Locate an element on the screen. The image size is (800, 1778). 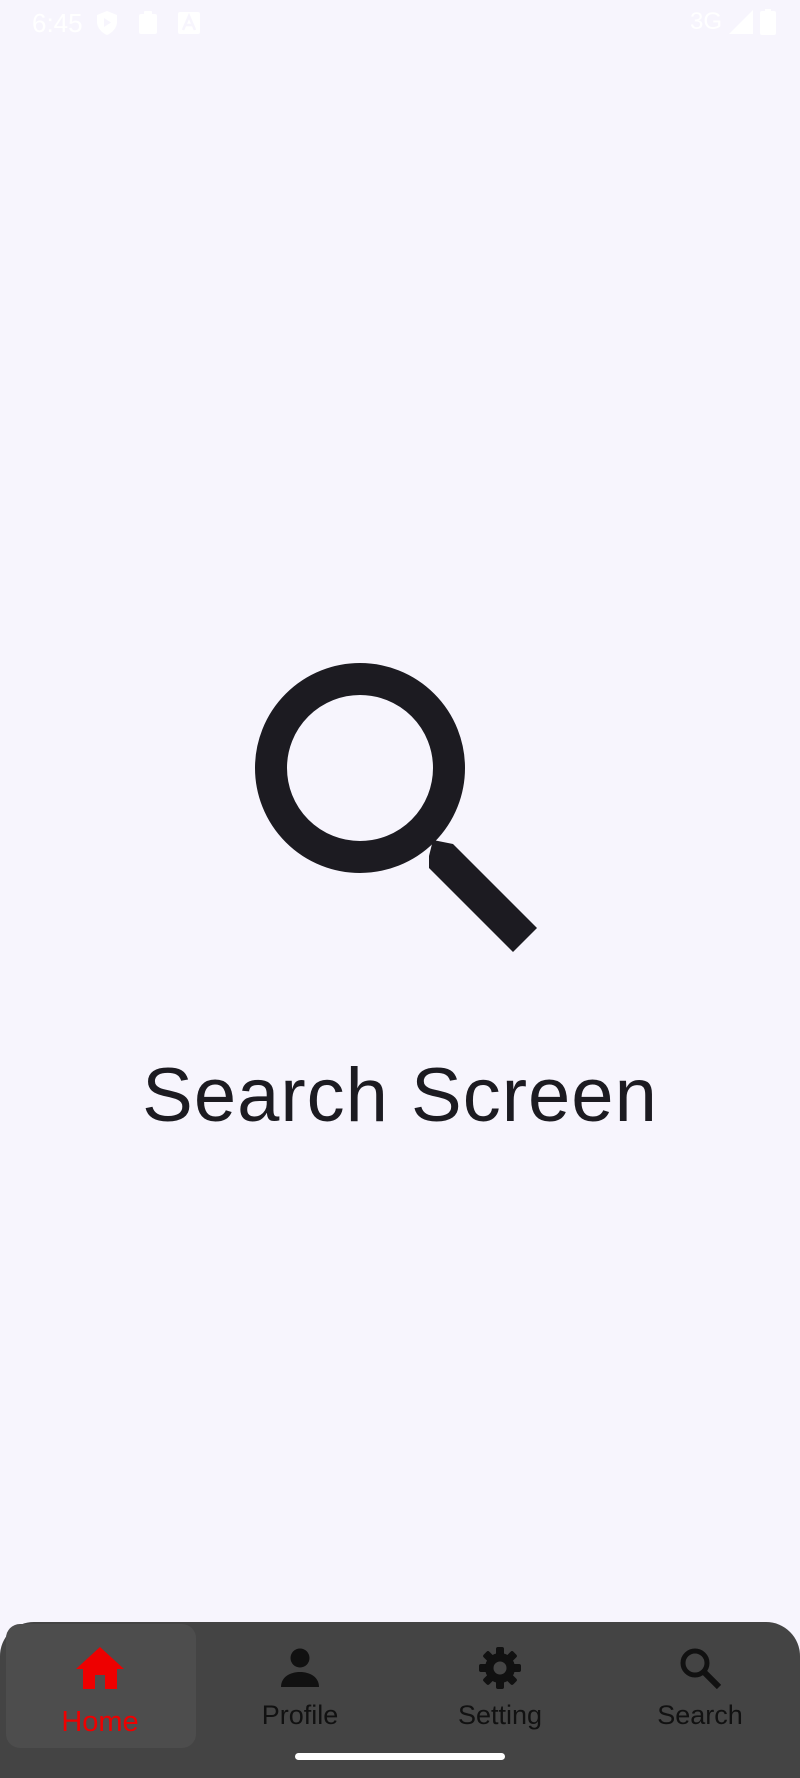
battery-icon is located at coordinates (768, 22).